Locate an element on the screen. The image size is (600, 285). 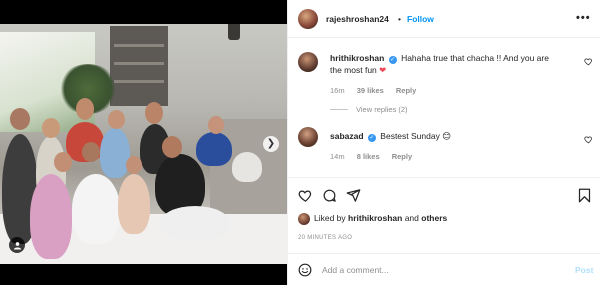
more-options-icon: ••• is located at coordinates (583, 18).